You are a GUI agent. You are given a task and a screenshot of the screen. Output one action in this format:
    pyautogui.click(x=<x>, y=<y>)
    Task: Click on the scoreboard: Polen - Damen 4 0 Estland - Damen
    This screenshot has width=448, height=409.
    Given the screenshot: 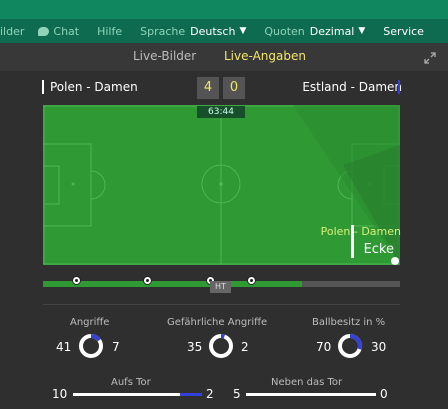 What is the action you would take?
    pyautogui.click(x=224, y=88)
    